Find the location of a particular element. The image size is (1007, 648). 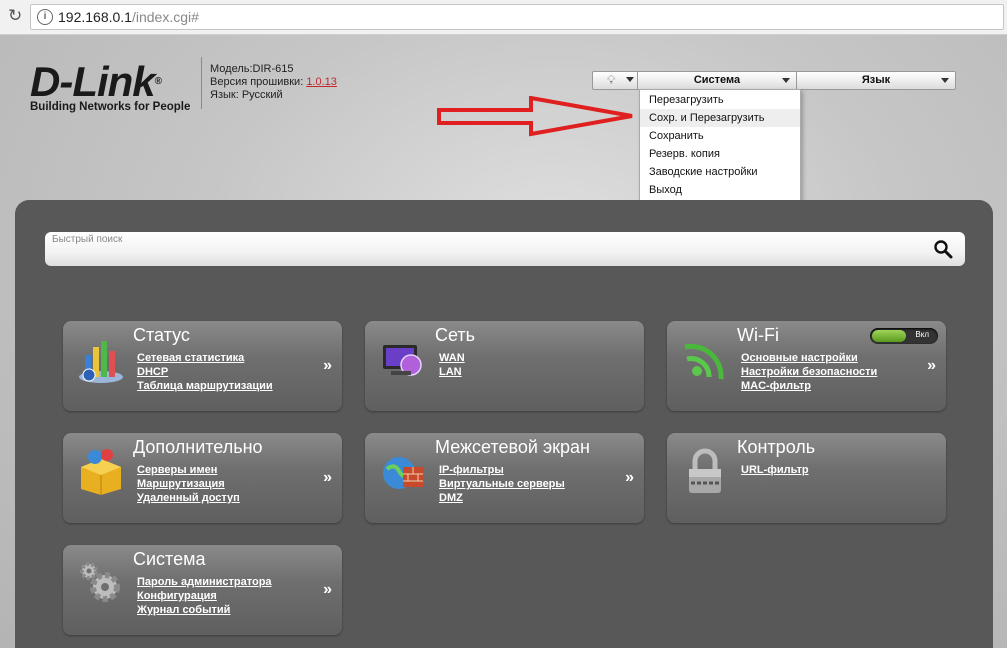

tile-network: Сеть WAN LAN is located at coordinates (504, 366).